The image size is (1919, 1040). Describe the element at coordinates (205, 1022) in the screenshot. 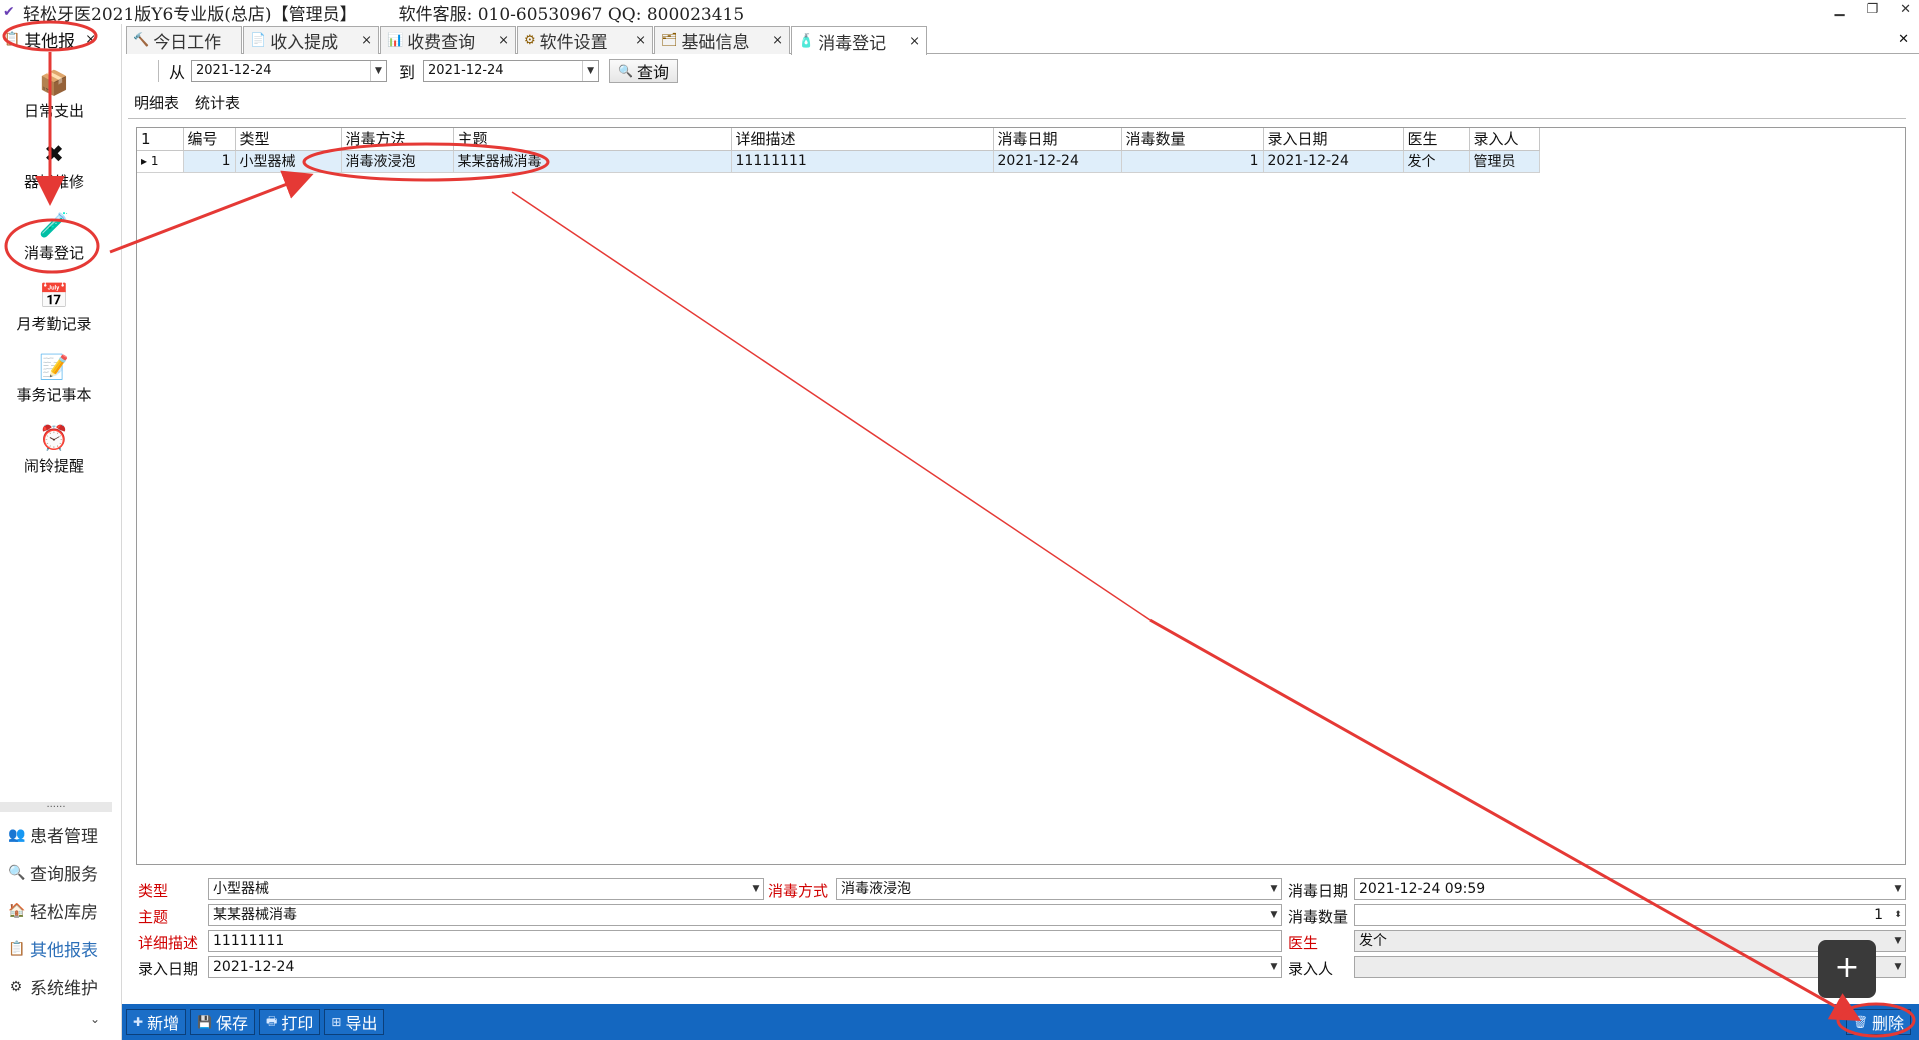

I see `save-icon: 💾` at that location.